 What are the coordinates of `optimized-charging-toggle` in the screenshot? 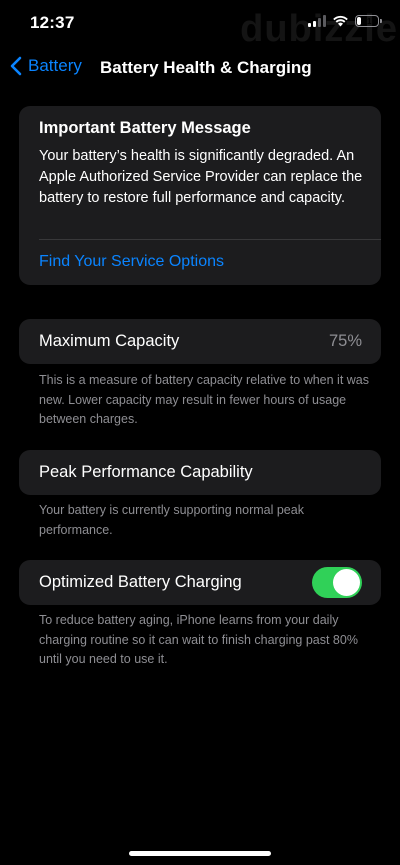 It's located at (337, 582).